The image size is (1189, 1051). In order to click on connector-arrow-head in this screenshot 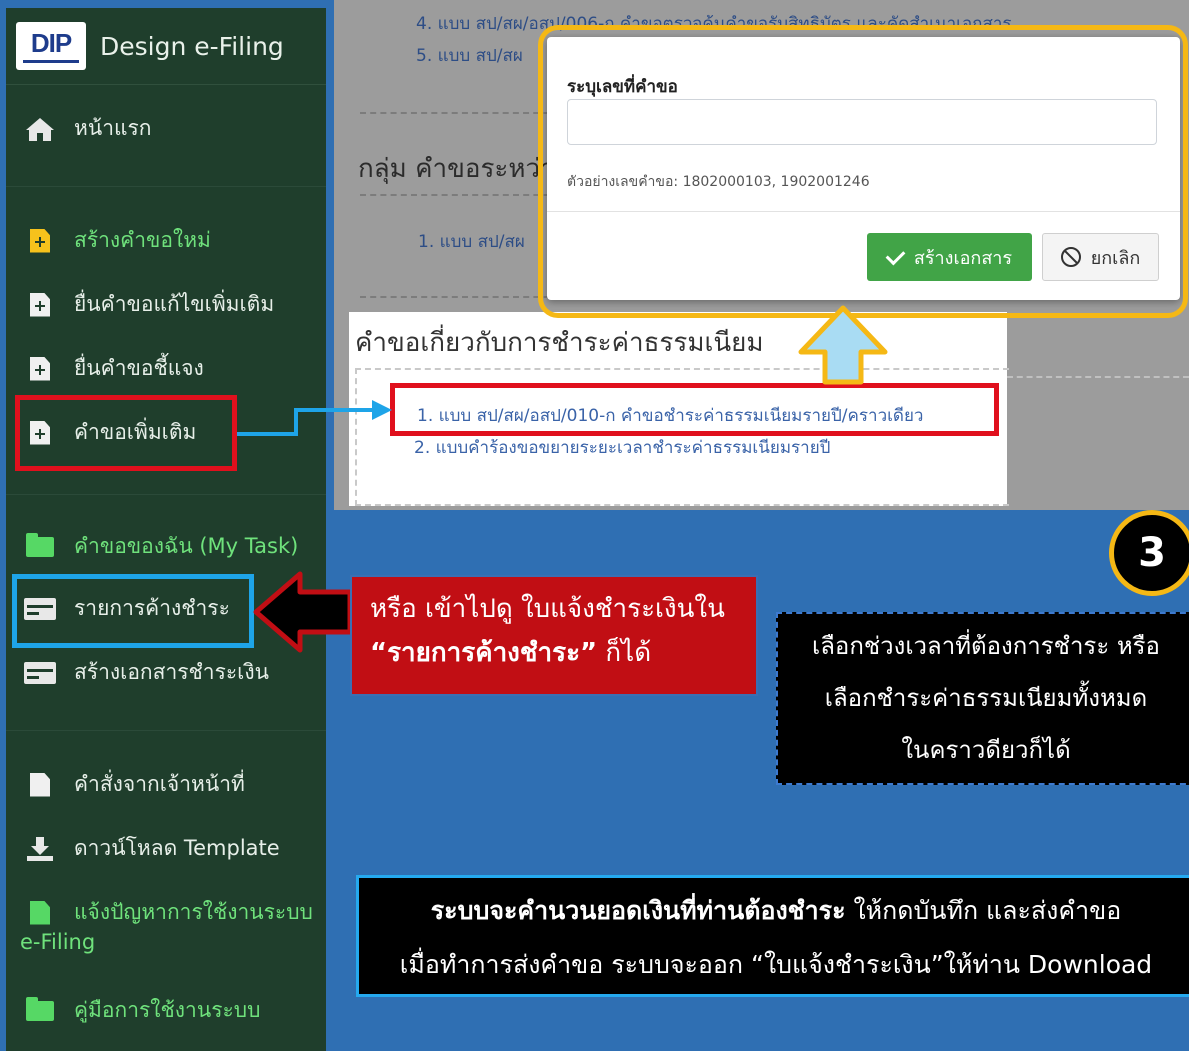, I will do `click(382, 410)`.